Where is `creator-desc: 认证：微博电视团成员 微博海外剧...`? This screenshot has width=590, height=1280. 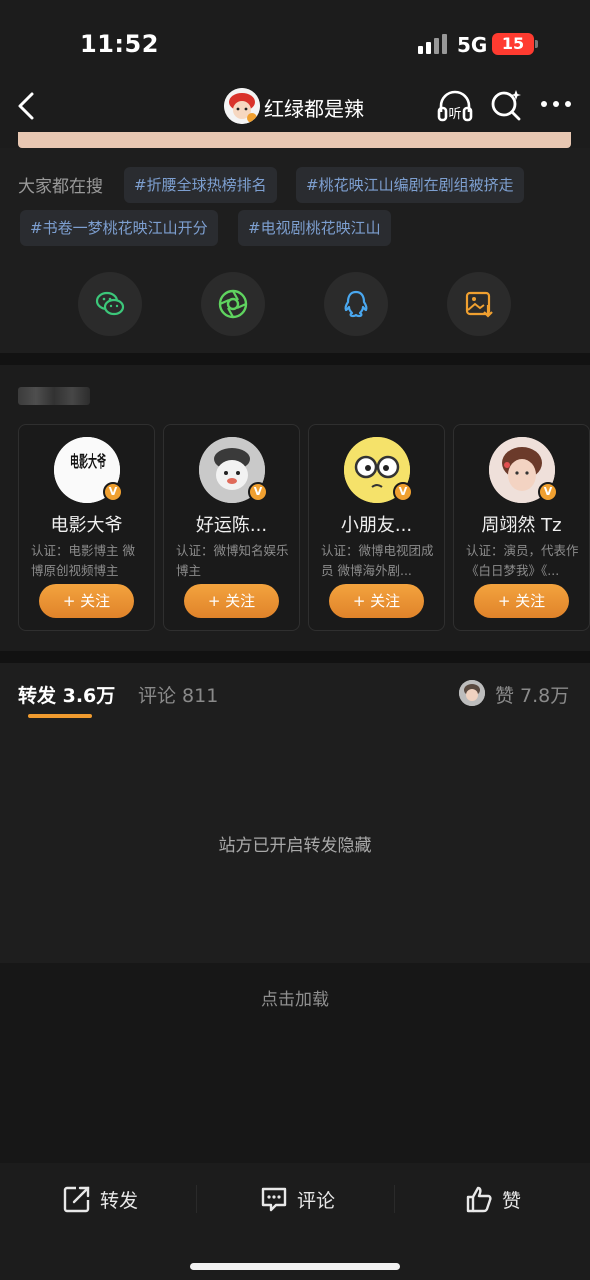
creator-desc: 认证：微博电视团成员 微博海外剧... is located at coordinates (377, 560).